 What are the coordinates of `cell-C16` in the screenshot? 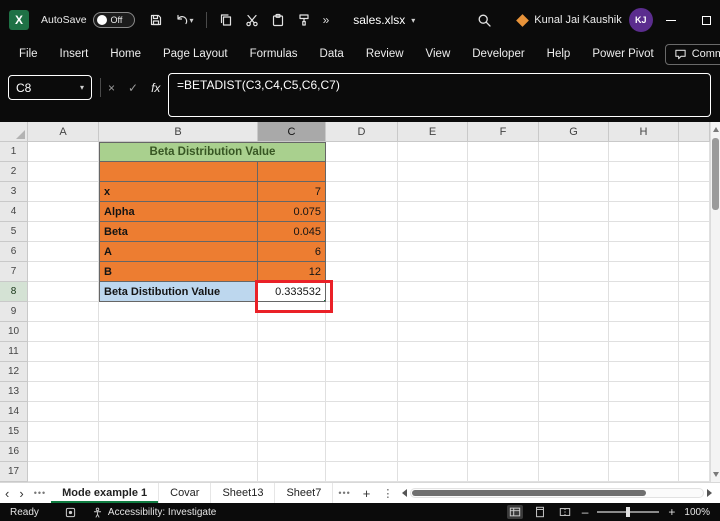 It's located at (292, 452).